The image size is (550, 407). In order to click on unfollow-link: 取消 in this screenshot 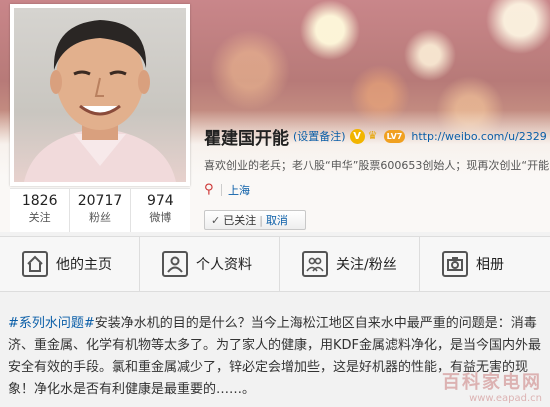, I will do `click(277, 220)`.